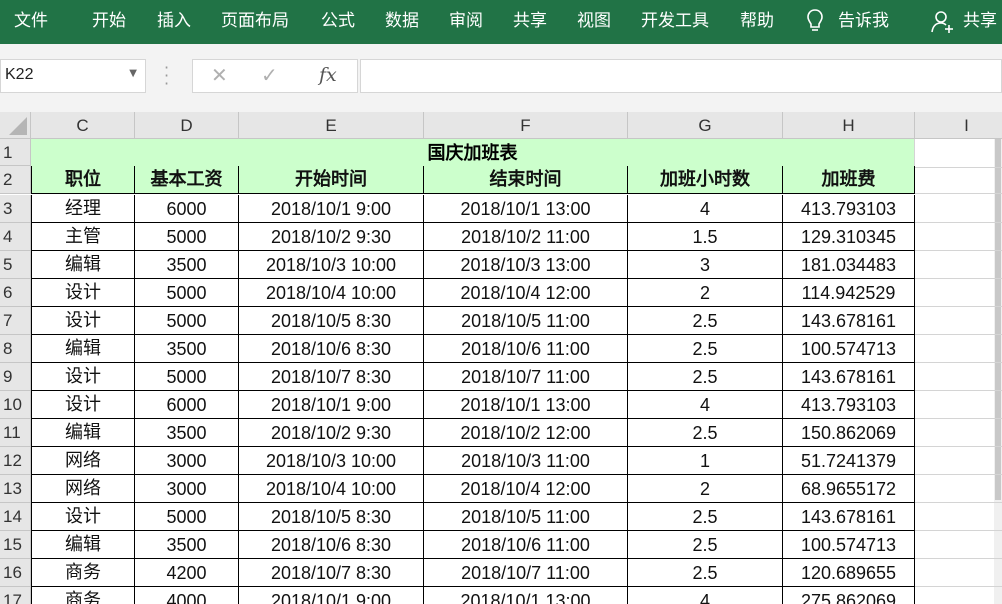 The width and height of the screenshot is (1002, 604). Describe the element at coordinates (526, 461) in the screenshot. I see `table-cell: 2018/10/3 11:00` at that location.